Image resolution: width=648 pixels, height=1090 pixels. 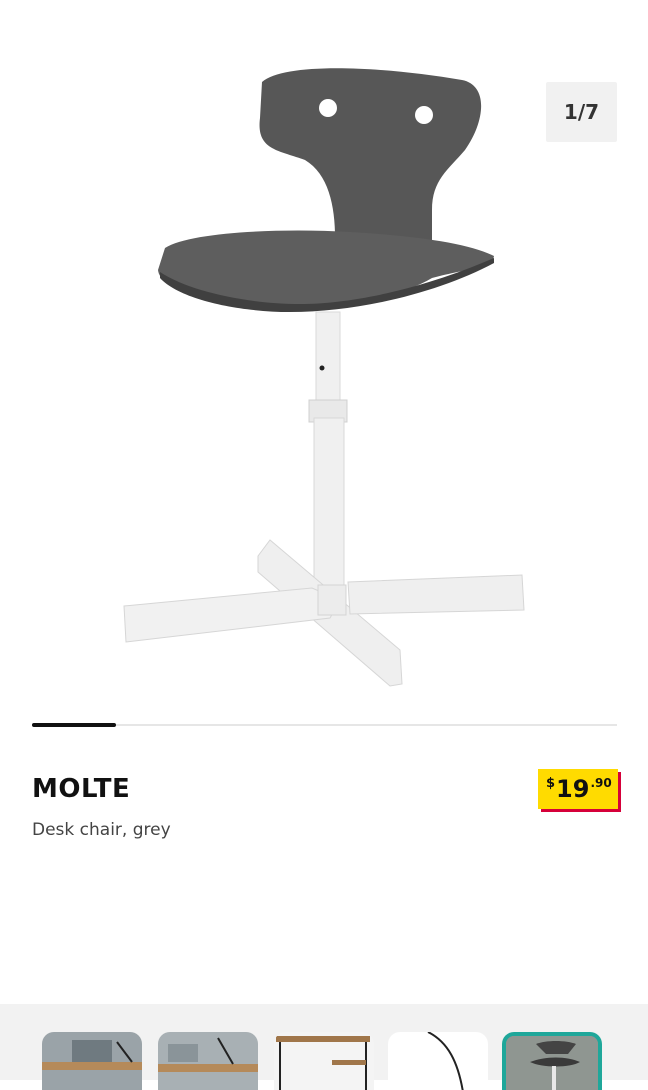 I want to click on thumbnail-5-image, so click(x=552, y=1063).